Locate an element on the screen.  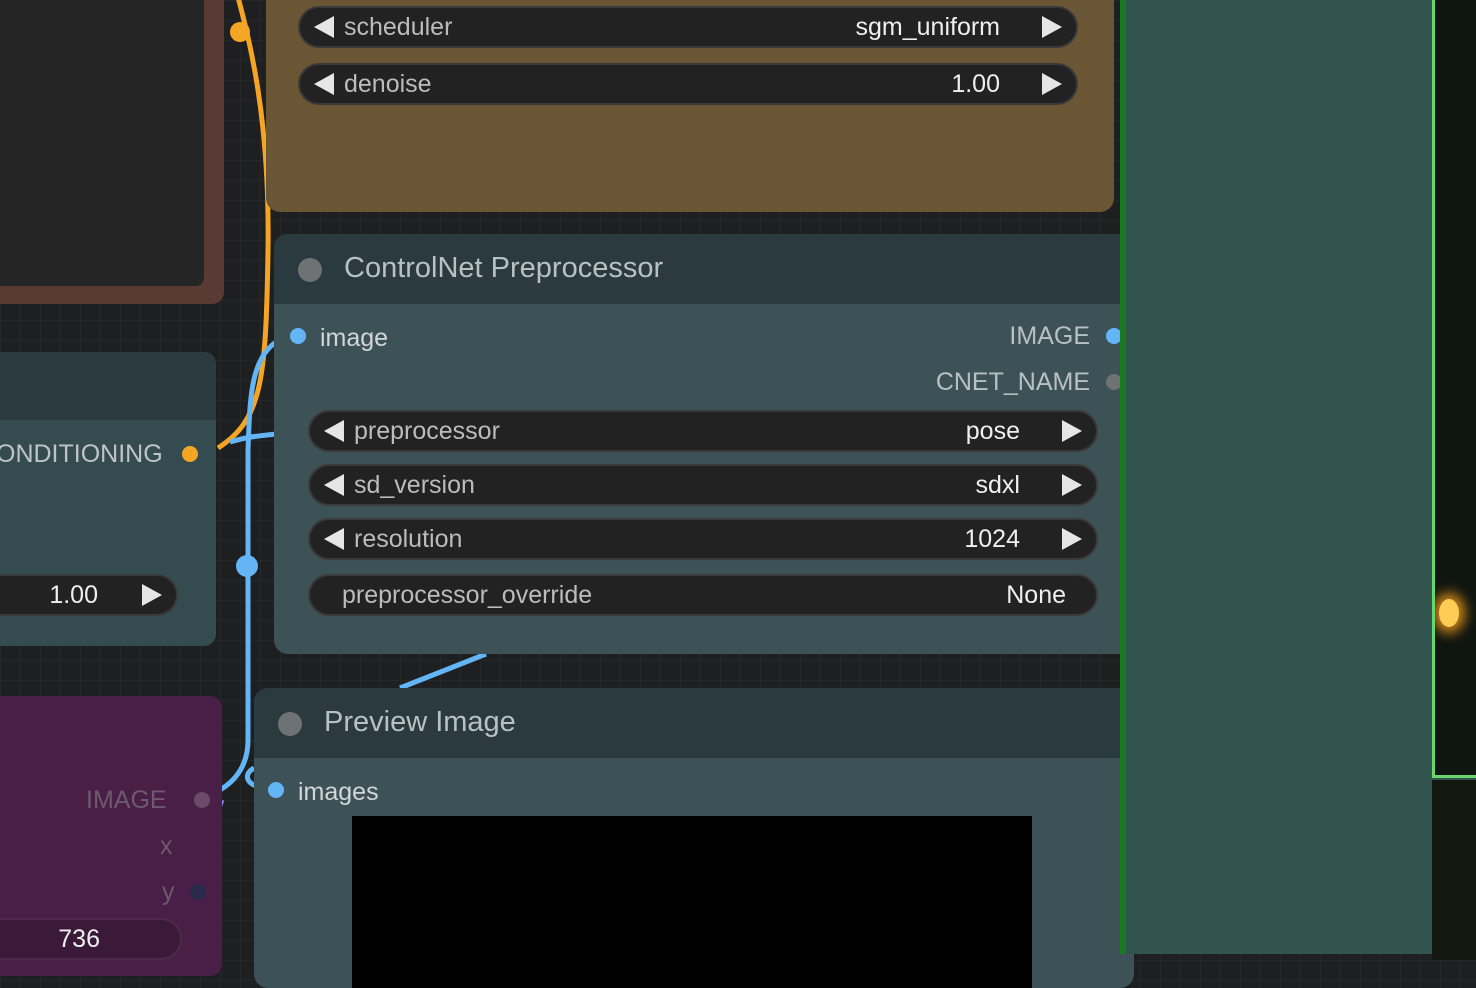
scheduler-value: sgm_uniform is located at coordinates (928, 26).